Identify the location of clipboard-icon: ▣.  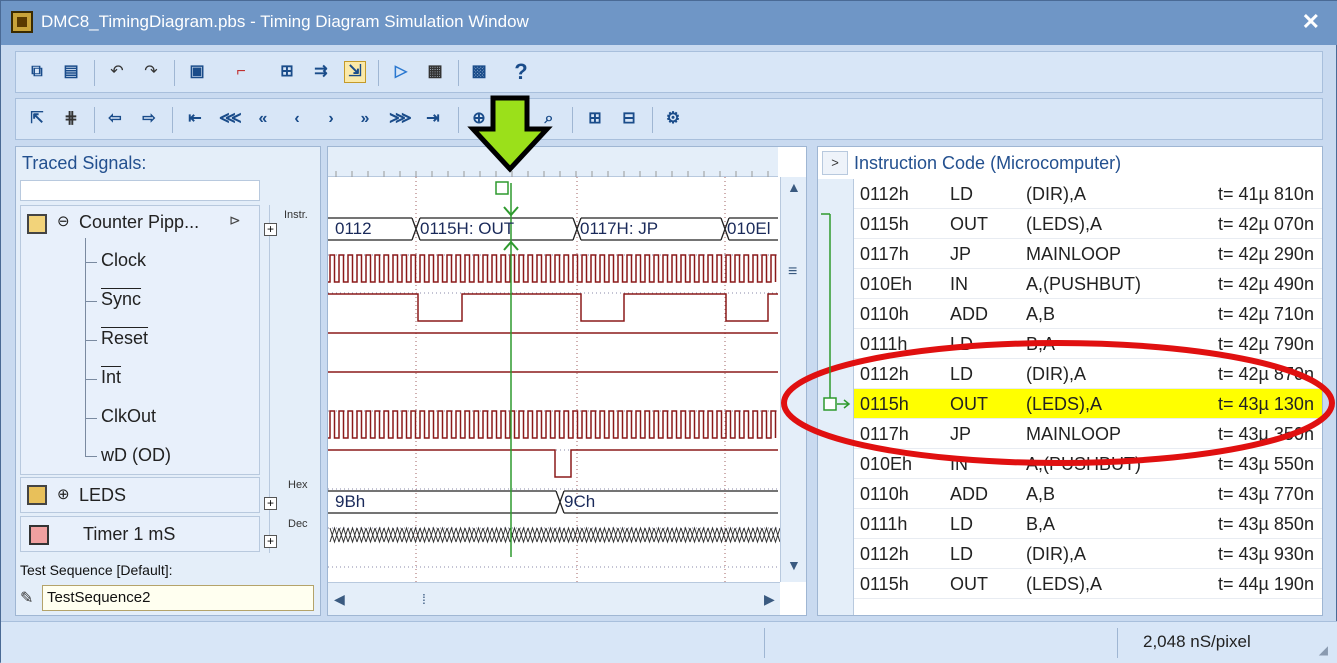
(197, 72).